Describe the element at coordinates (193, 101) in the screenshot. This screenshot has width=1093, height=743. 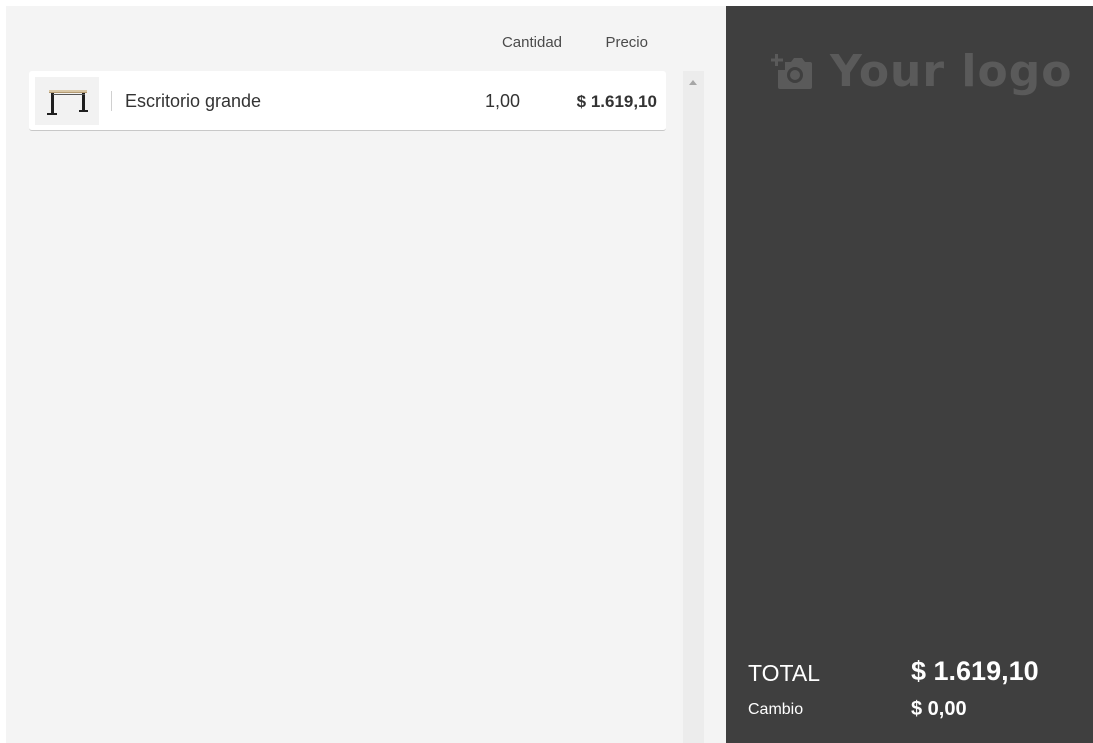
I see `product-name: Escritorio grande` at that location.